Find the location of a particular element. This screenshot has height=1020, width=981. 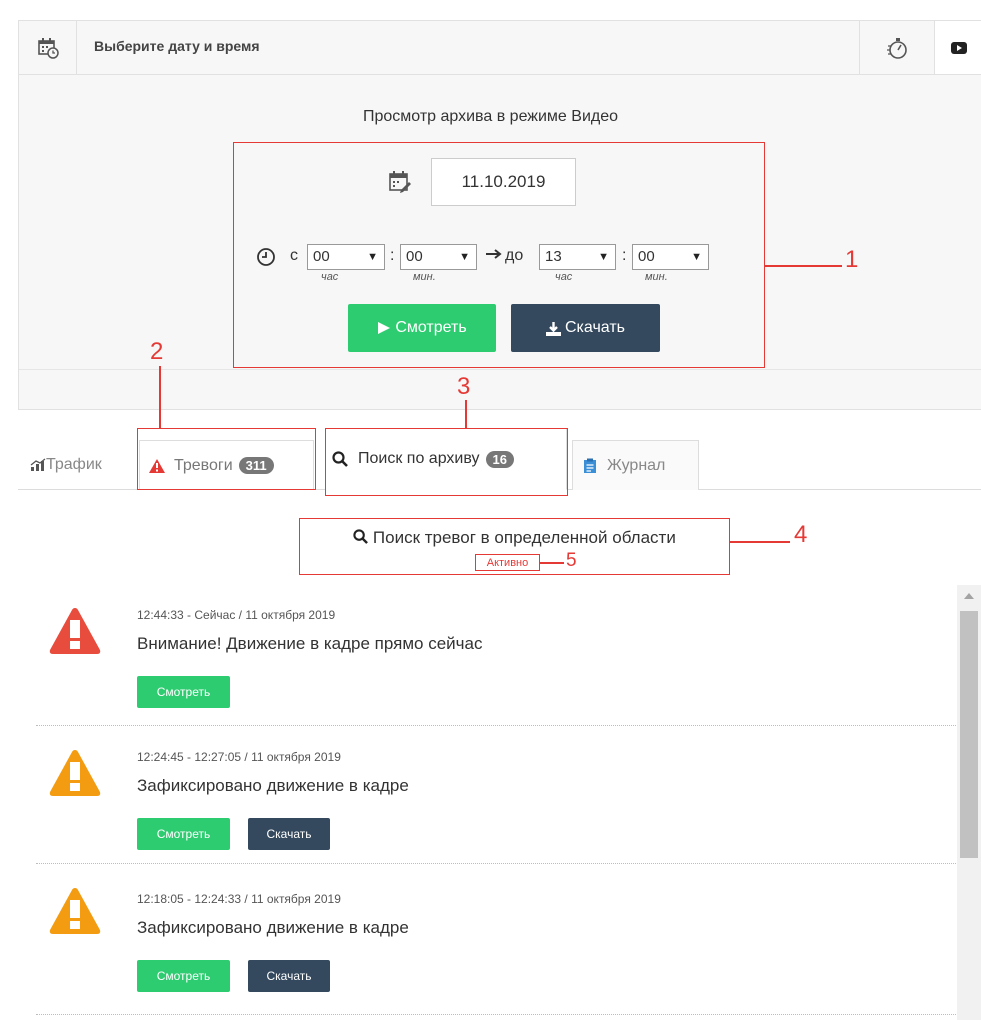

watch-button-label: Смотреть is located at coordinates (431, 327).